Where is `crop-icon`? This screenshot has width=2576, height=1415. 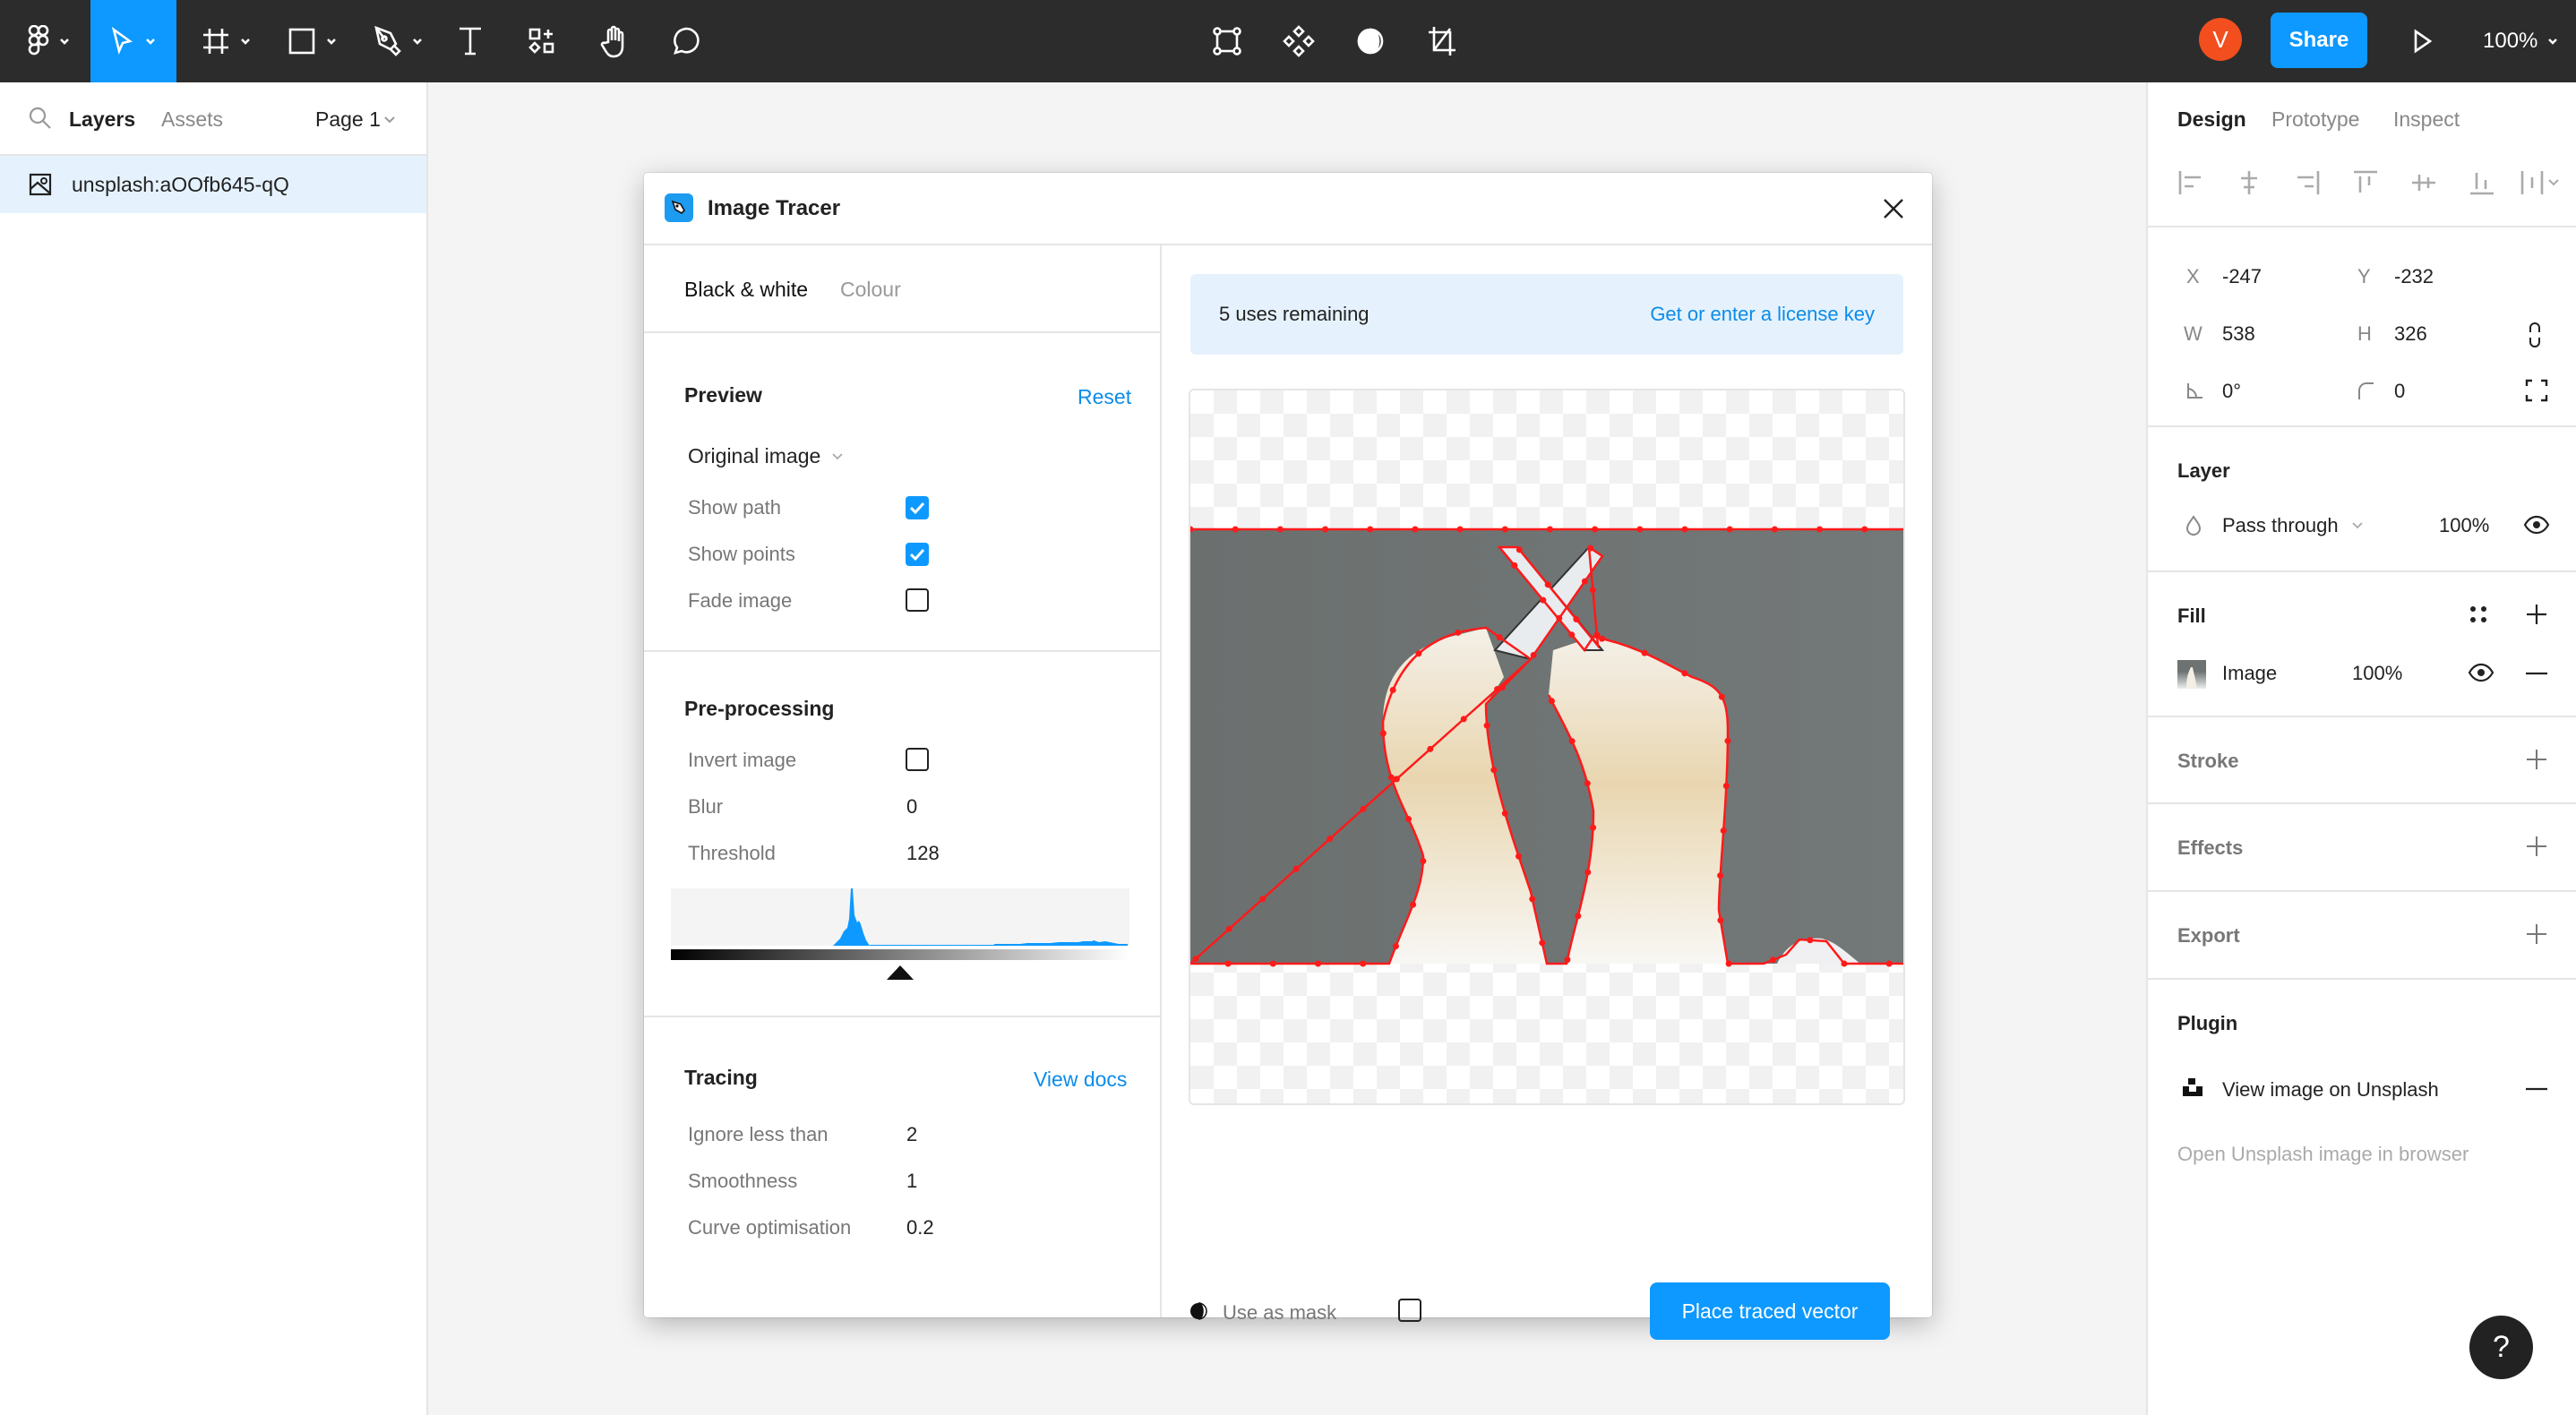 crop-icon is located at coordinates (1442, 41).